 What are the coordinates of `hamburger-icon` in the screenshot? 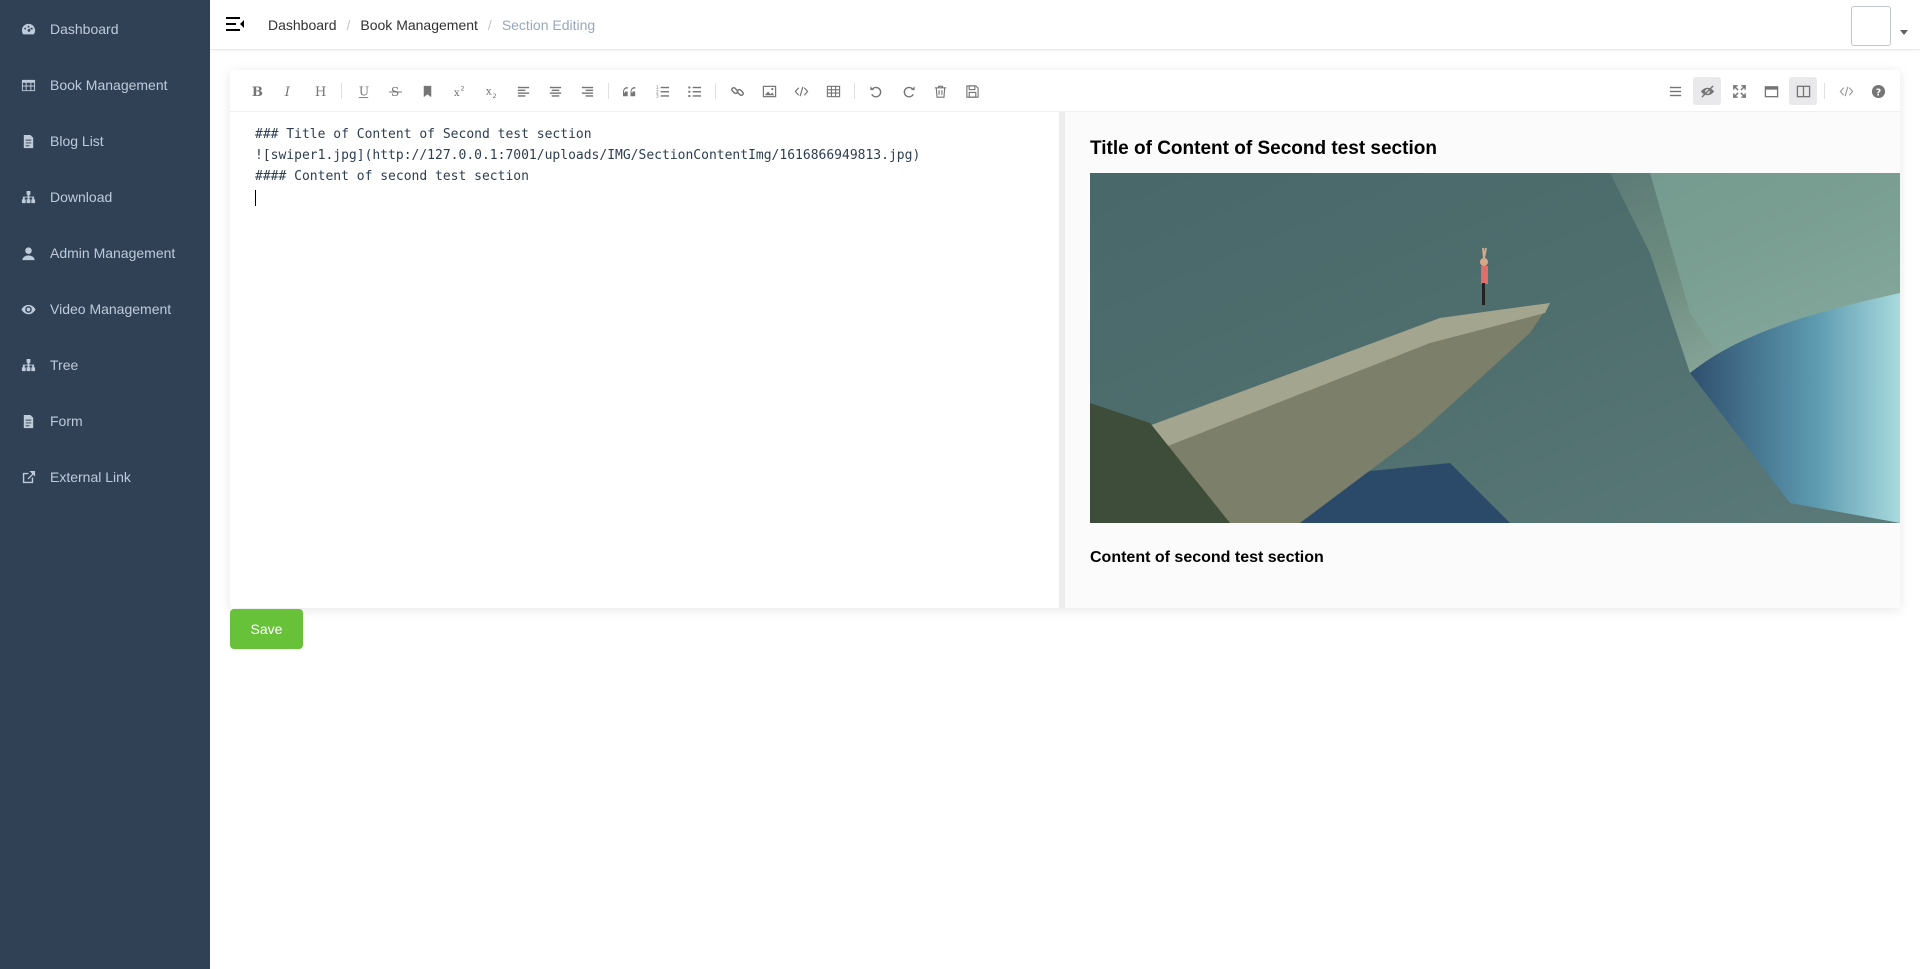 It's located at (235, 24).